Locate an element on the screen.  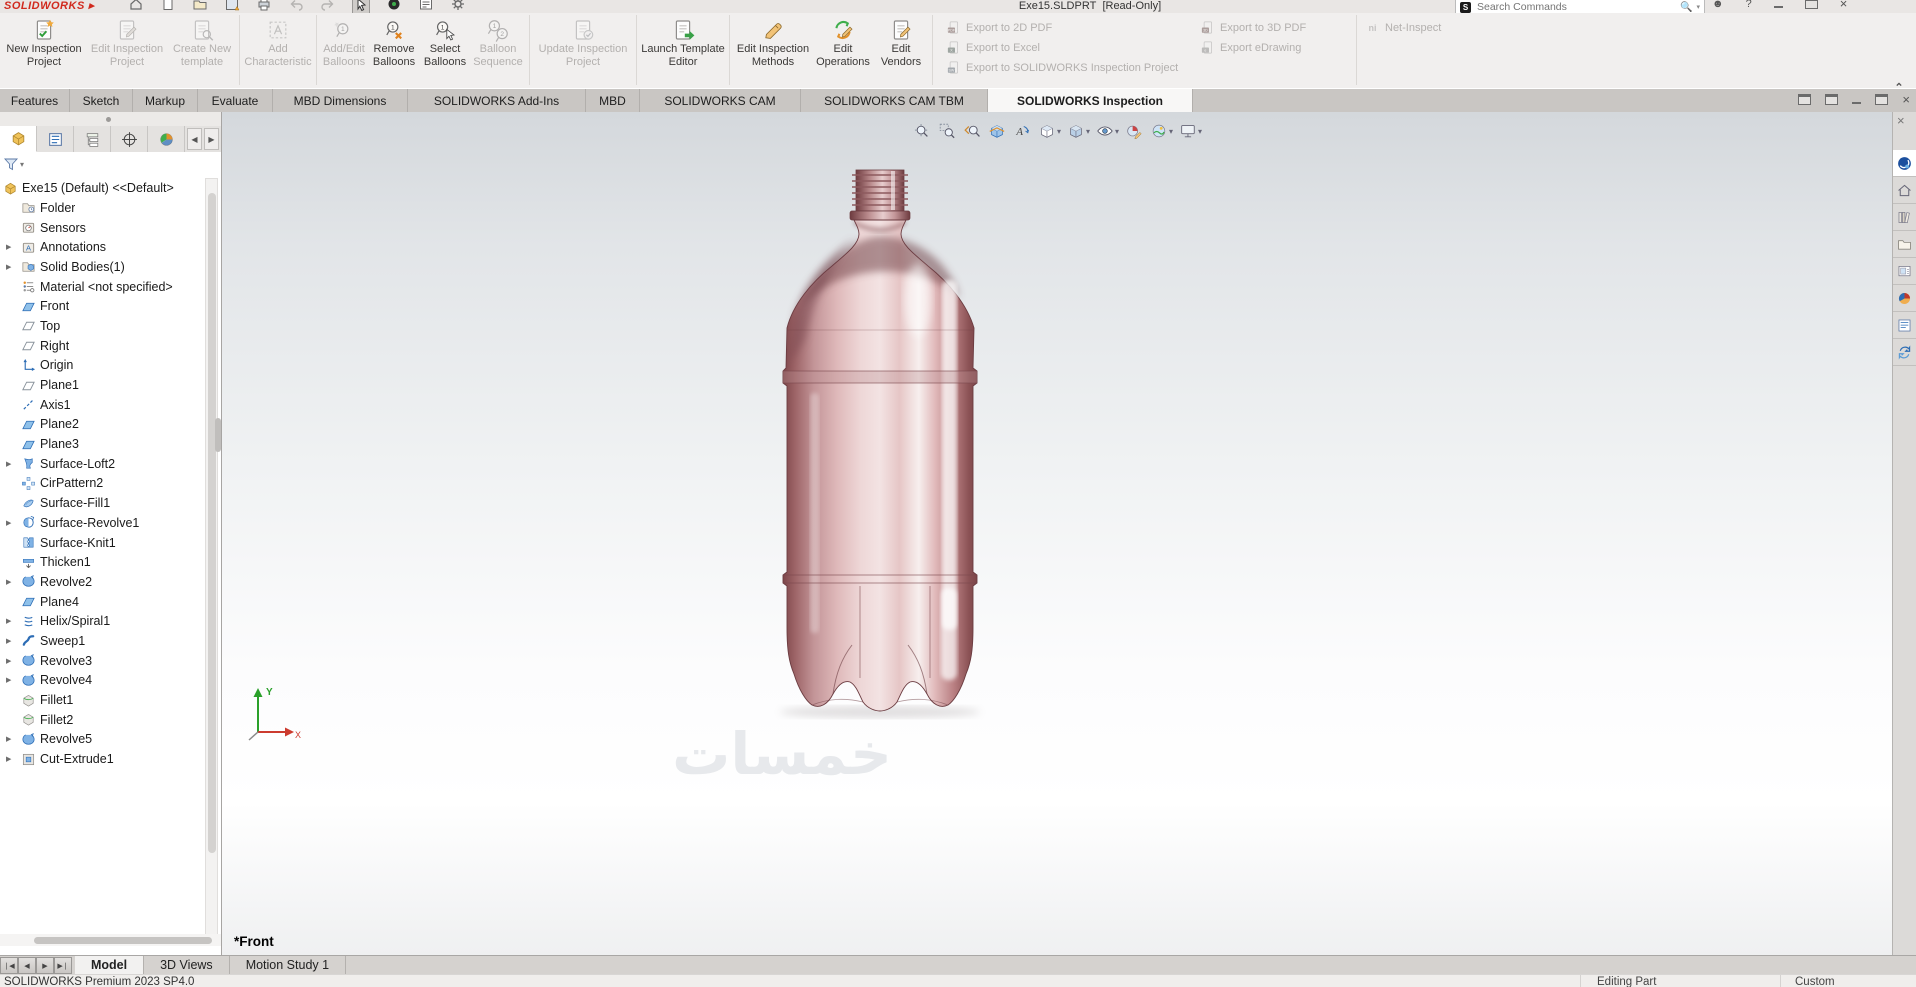
tree-item-folder: ▶ Folder is located at coordinates (102, 208).